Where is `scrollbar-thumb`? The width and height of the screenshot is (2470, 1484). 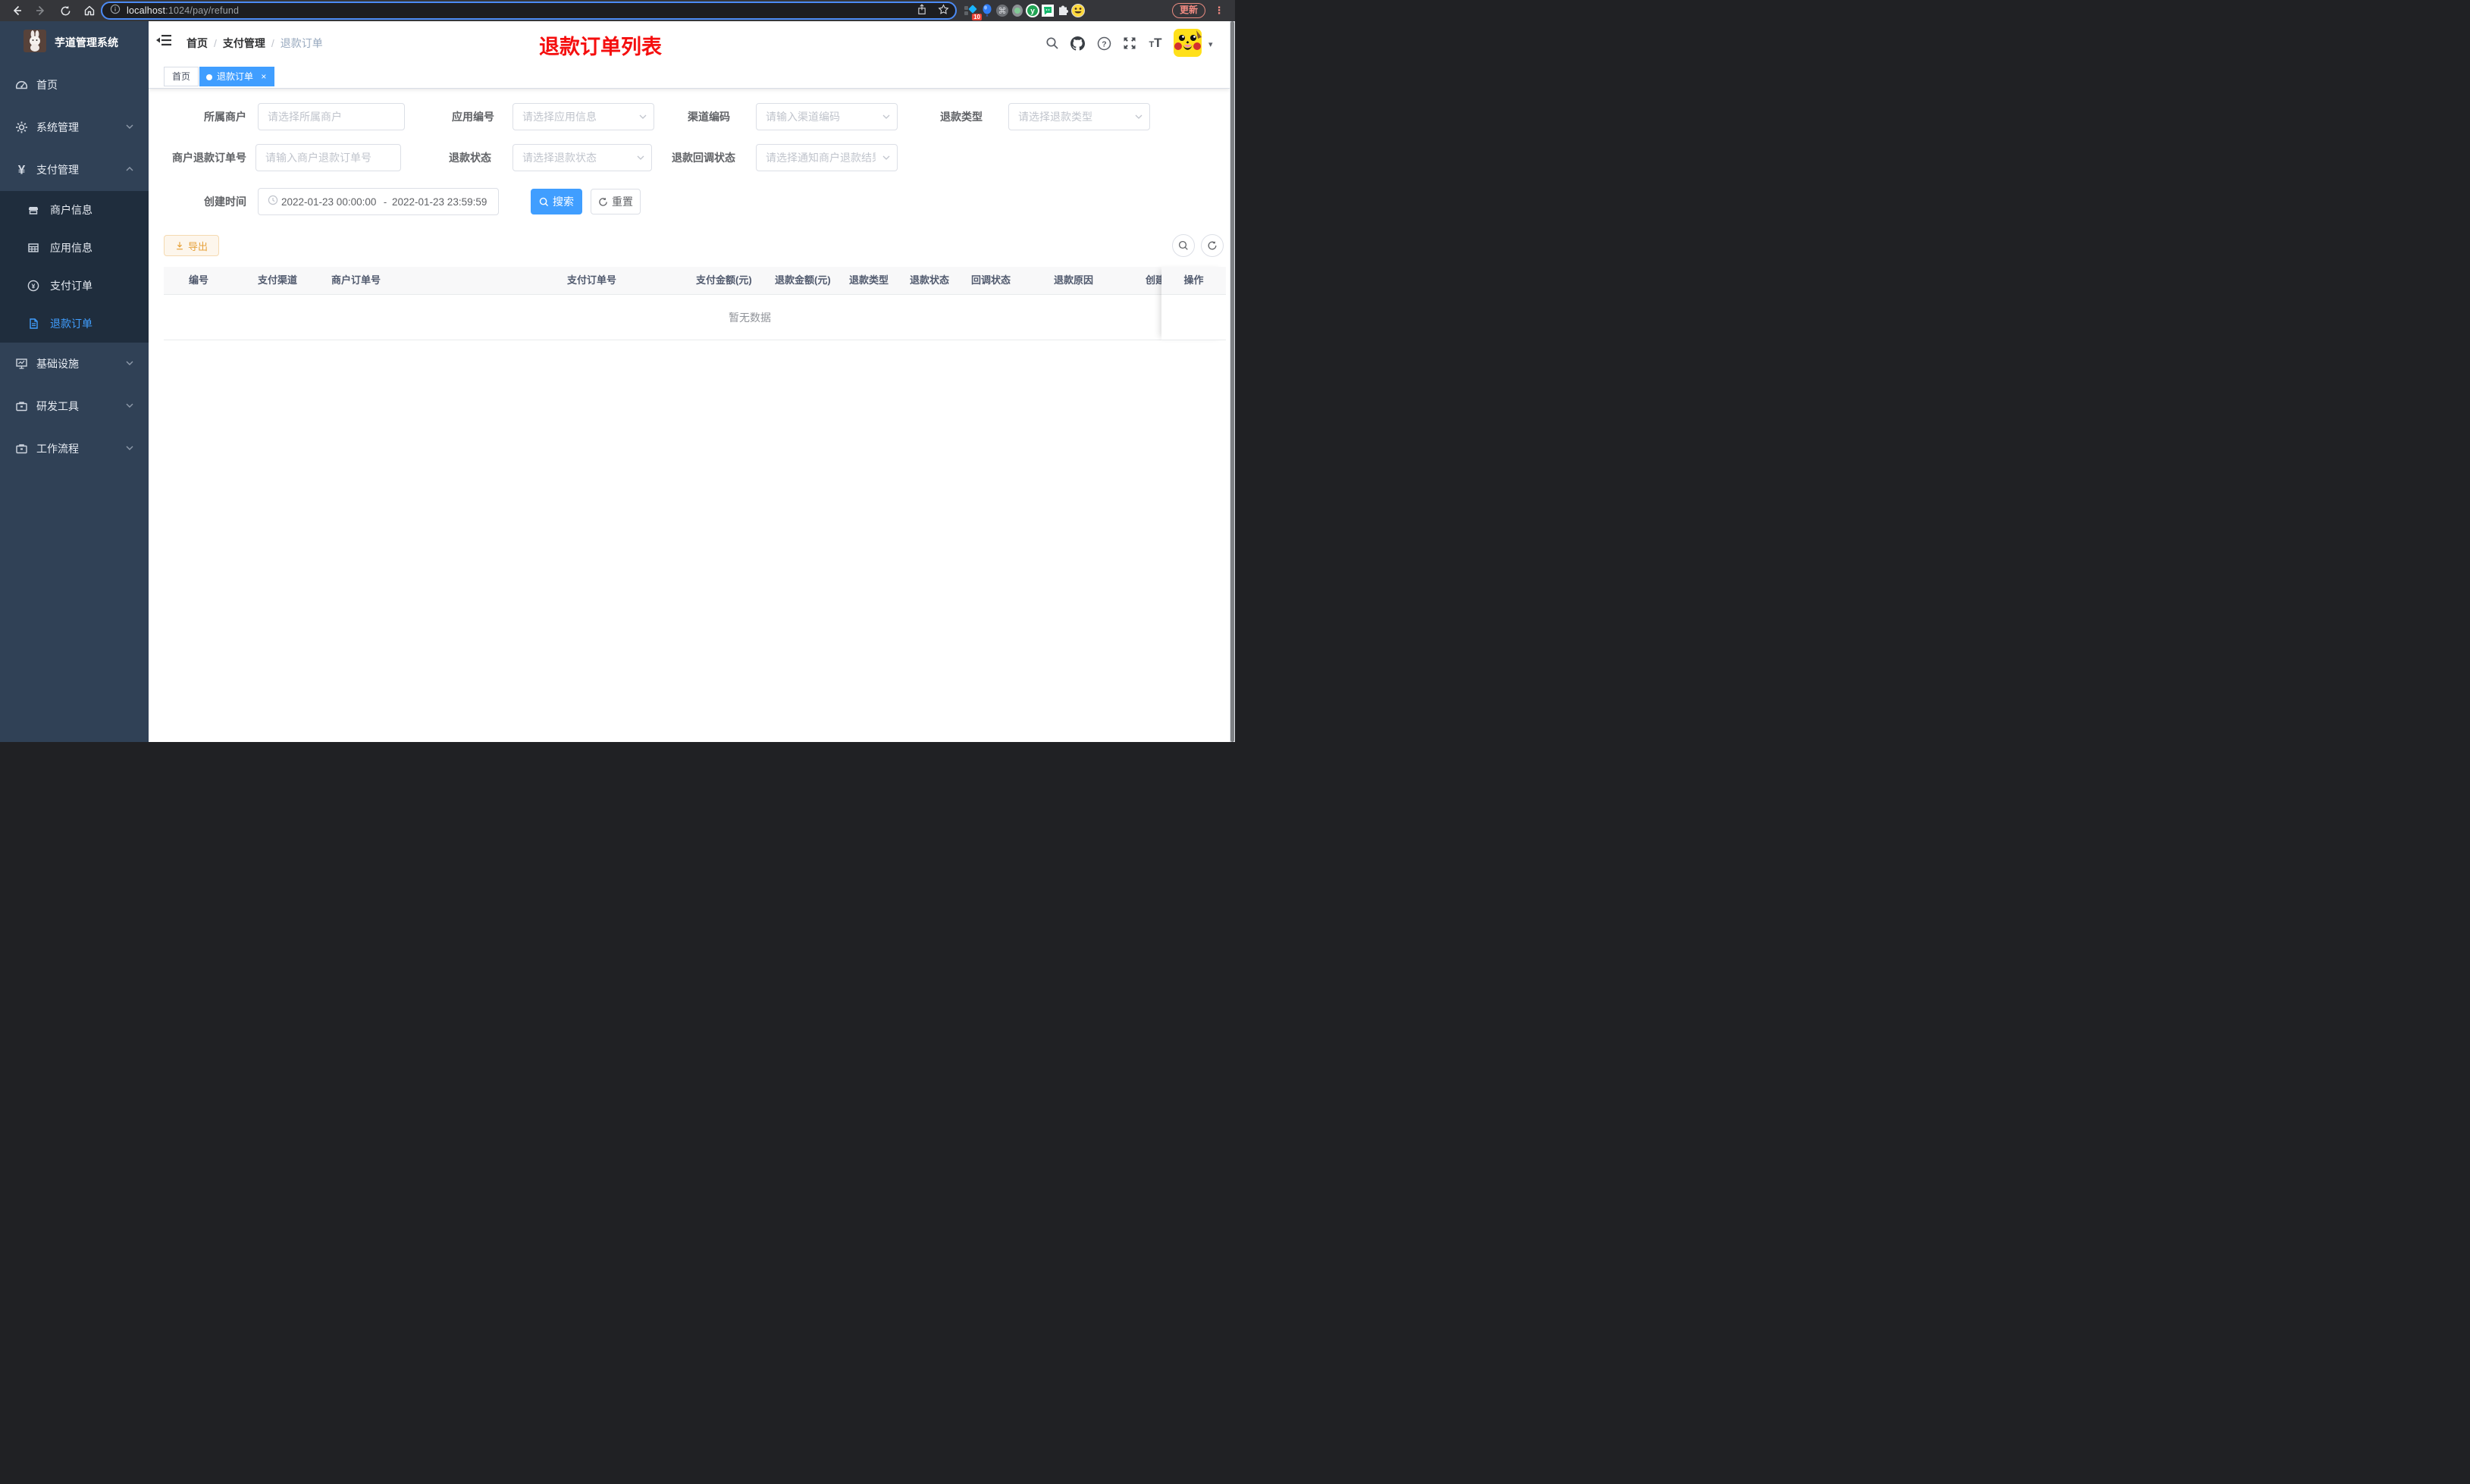 scrollbar-thumb is located at coordinates (1232, 382).